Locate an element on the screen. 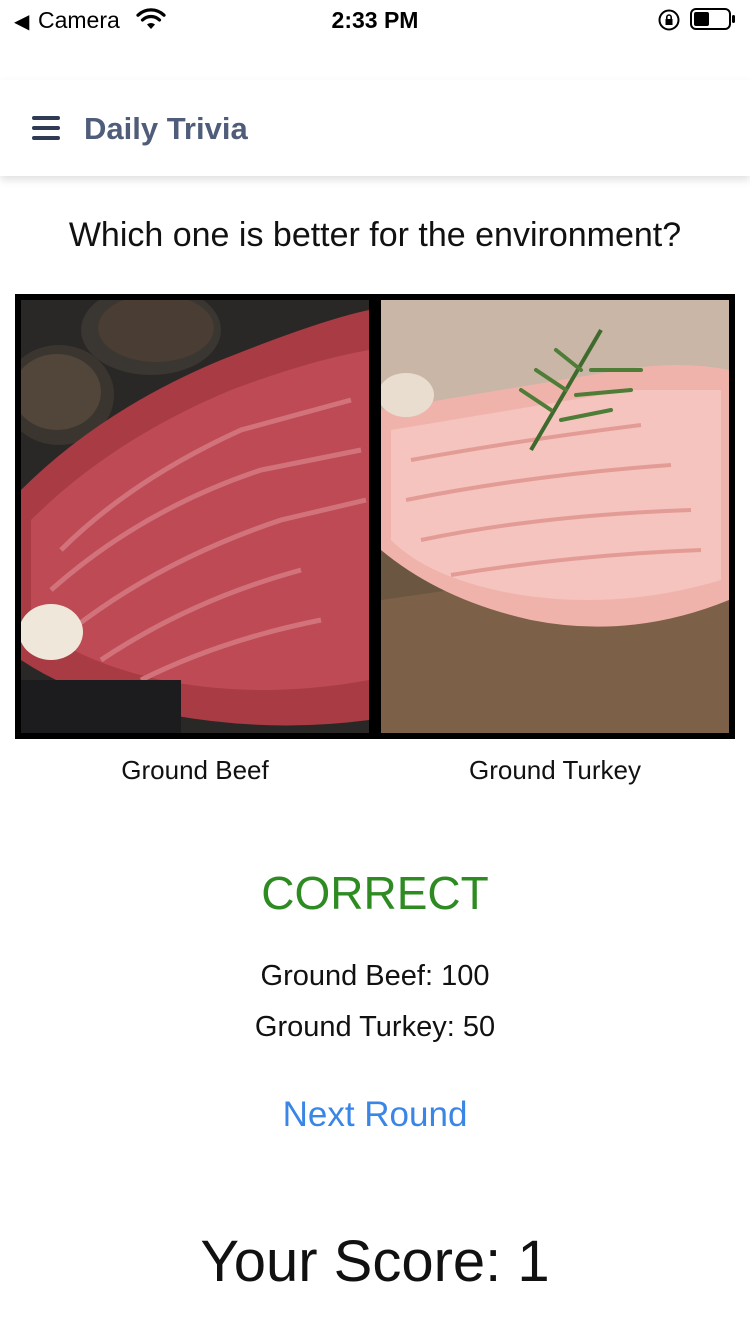  score-beef: Ground Beef: 100 is located at coordinates (375, 976).